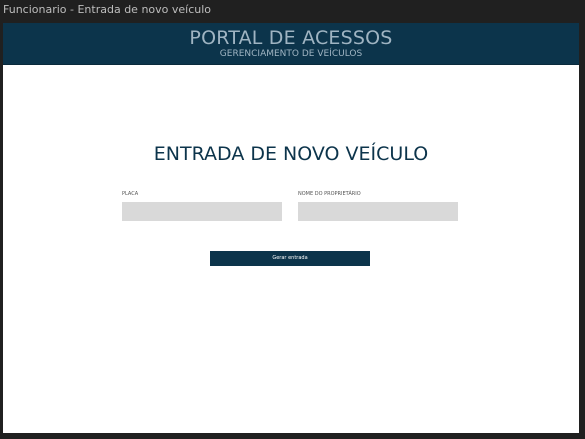 The image size is (585, 439). I want to click on placa-input, so click(202, 211).